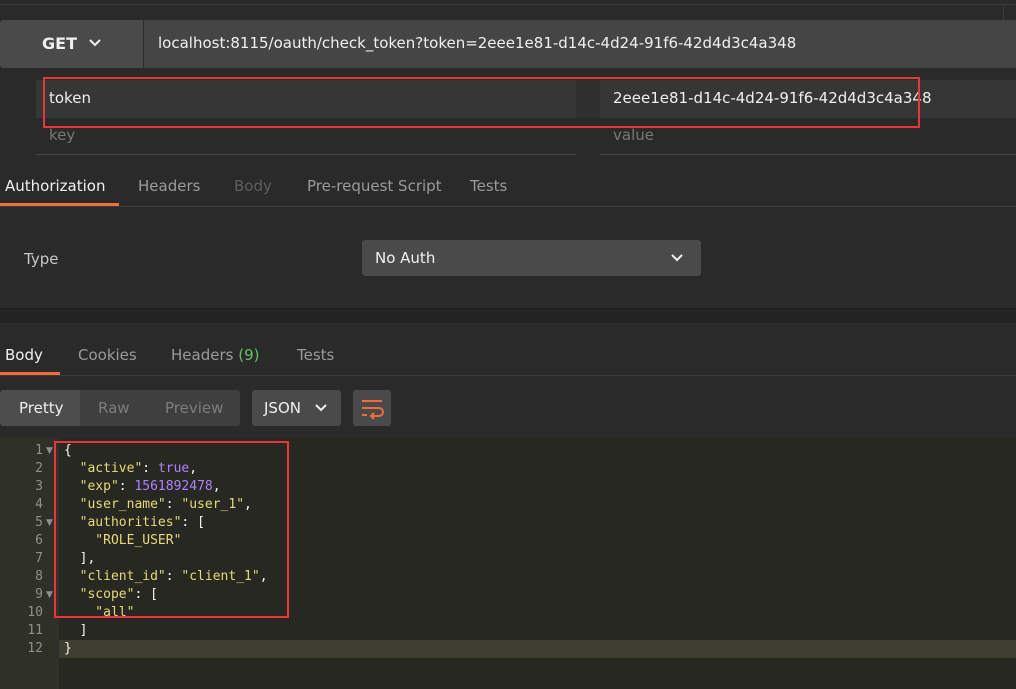  I want to click on top-divider-line, so click(508, 4).